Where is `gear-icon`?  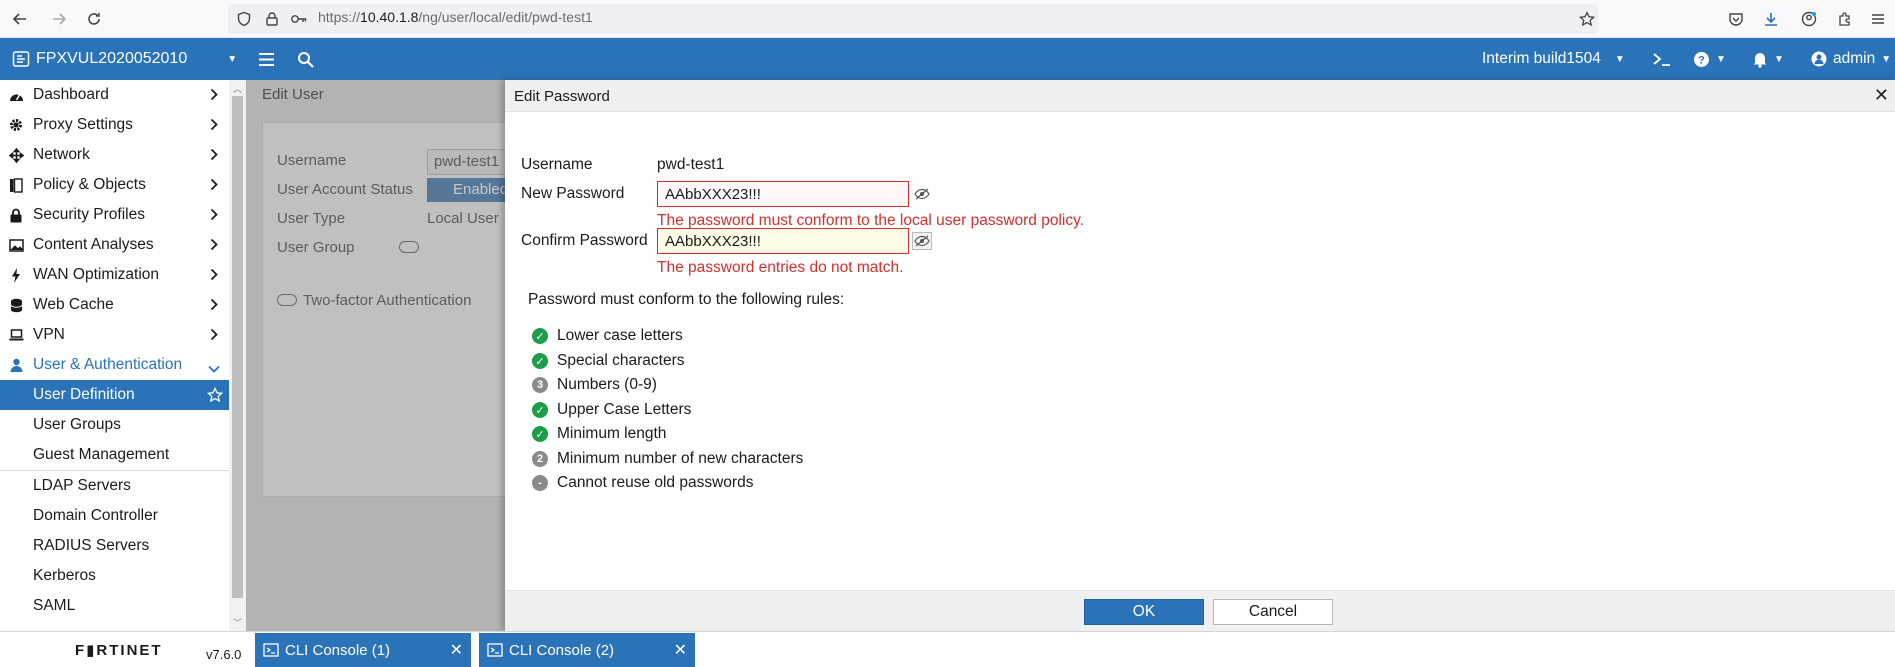 gear-icon is located at coordinates (16, 125).